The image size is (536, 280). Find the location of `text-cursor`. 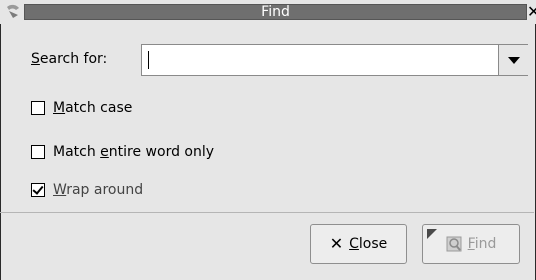

text-cursor is located at coordinates (148, 60).